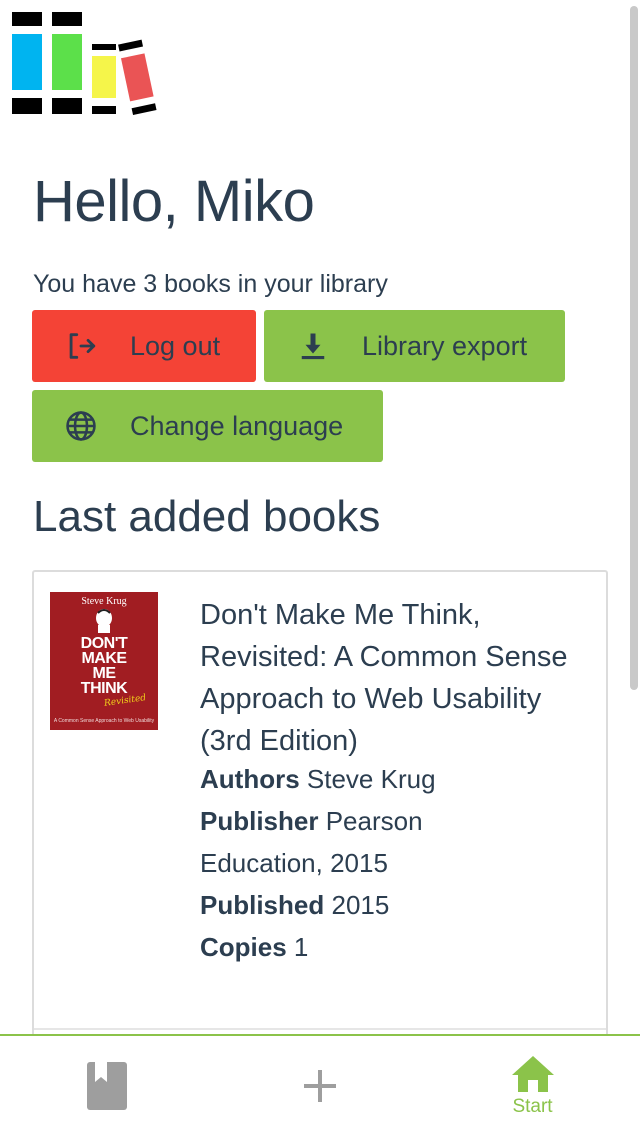  Describe the element at coordinates (250, 779) in the screenshot. I see `authors-label: Authors` at that location.